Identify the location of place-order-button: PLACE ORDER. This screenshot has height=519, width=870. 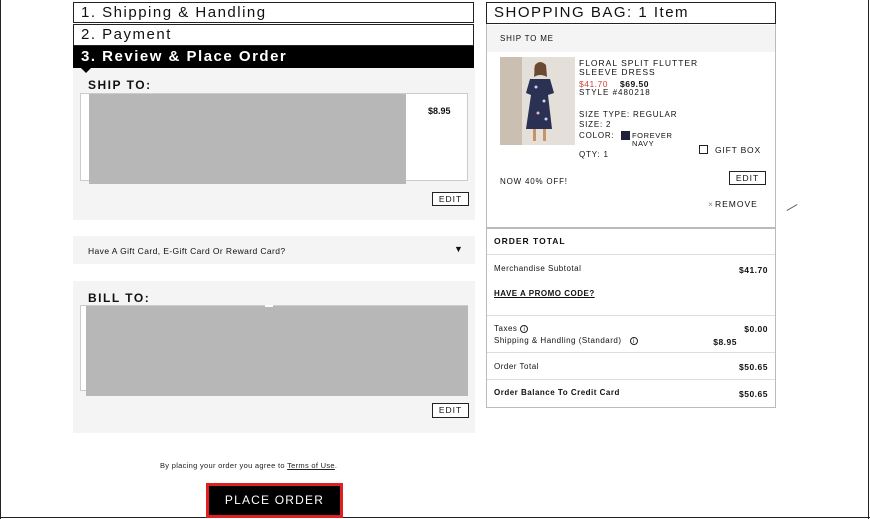
(274, 500).